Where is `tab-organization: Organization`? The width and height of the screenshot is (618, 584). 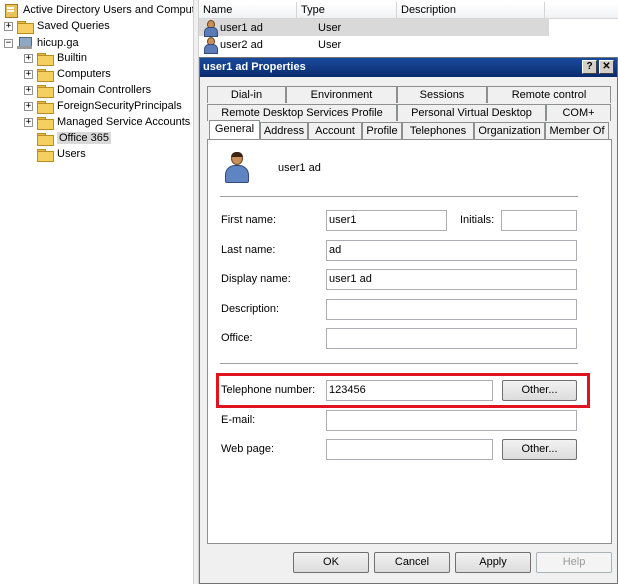 tab-organization: Organization is located at coordinates (509, 130).